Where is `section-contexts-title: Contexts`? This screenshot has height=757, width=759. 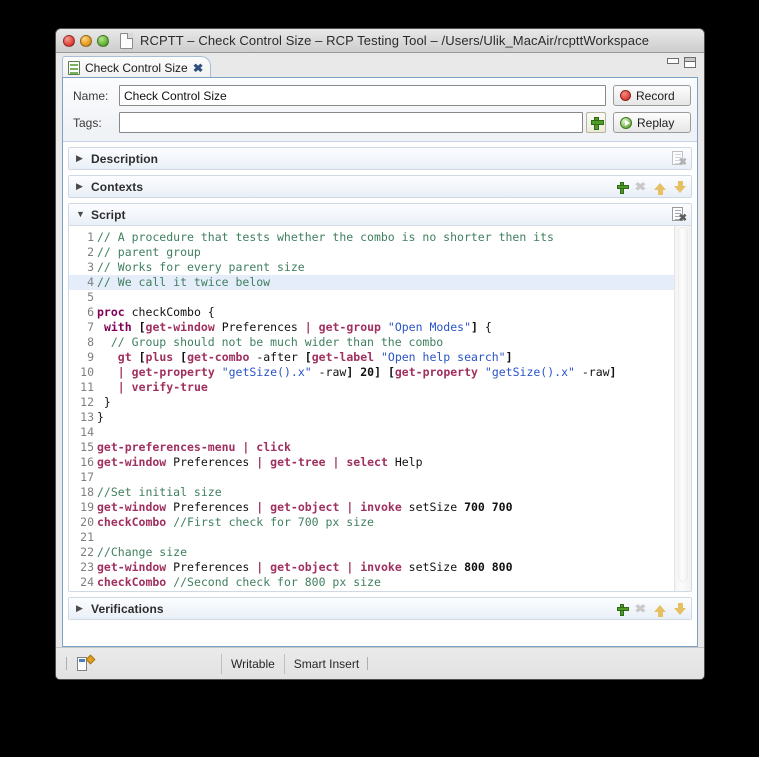 section-contexts-title: Contexts is located at coordinates (117, 186).